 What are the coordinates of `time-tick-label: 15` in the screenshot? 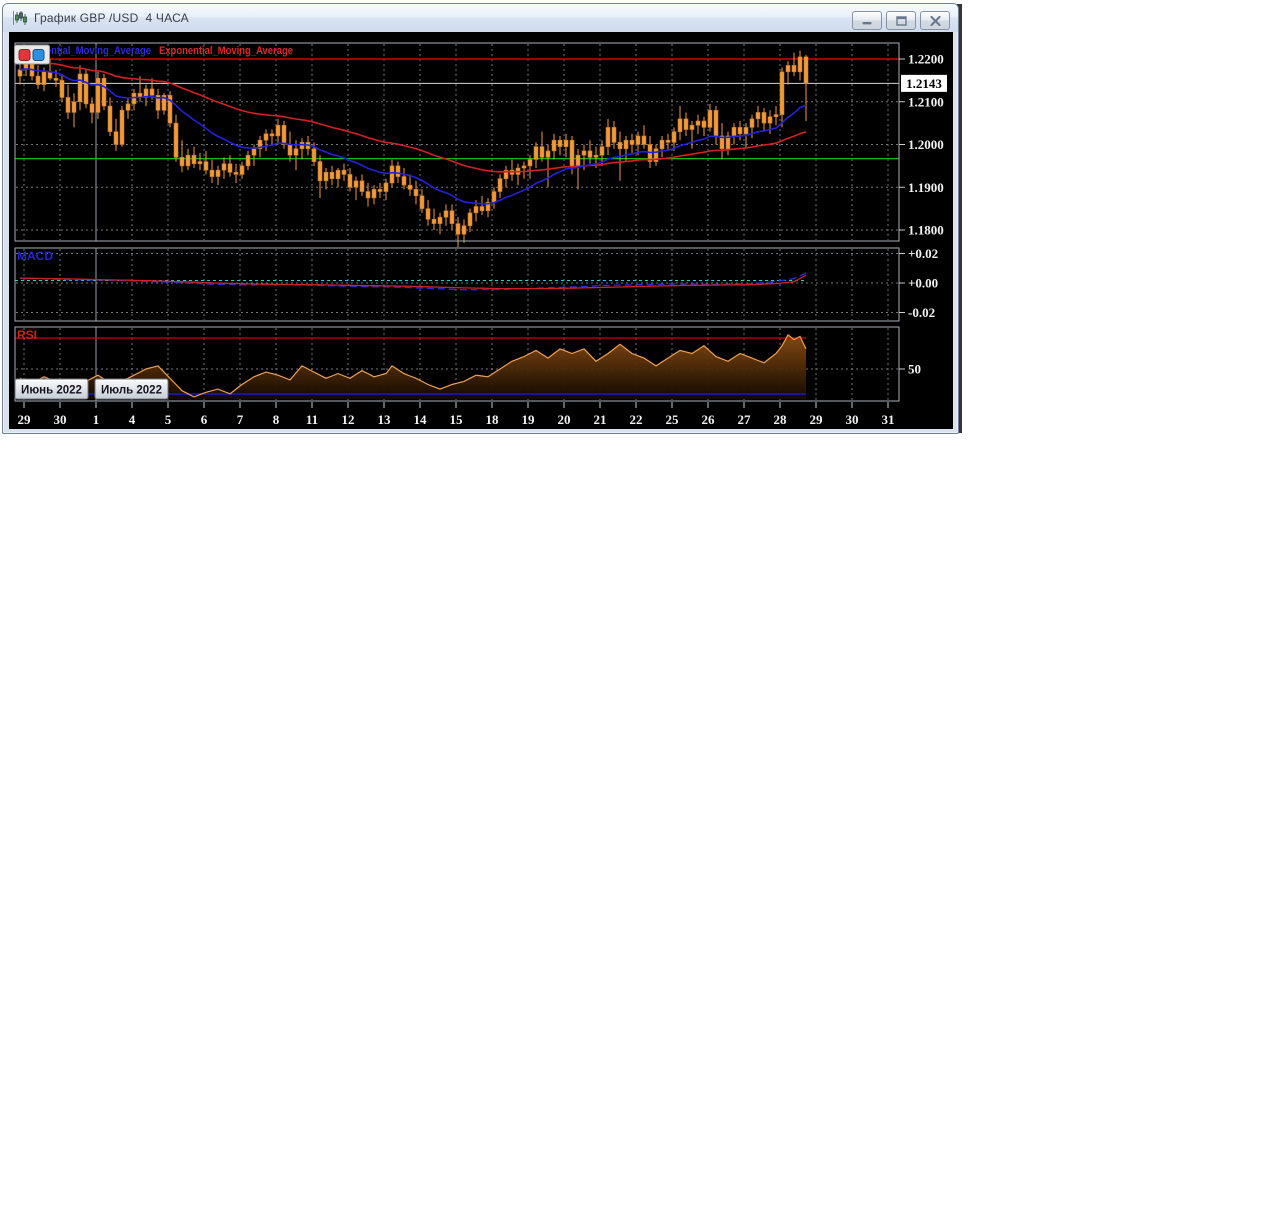 It's located at (457, 419).